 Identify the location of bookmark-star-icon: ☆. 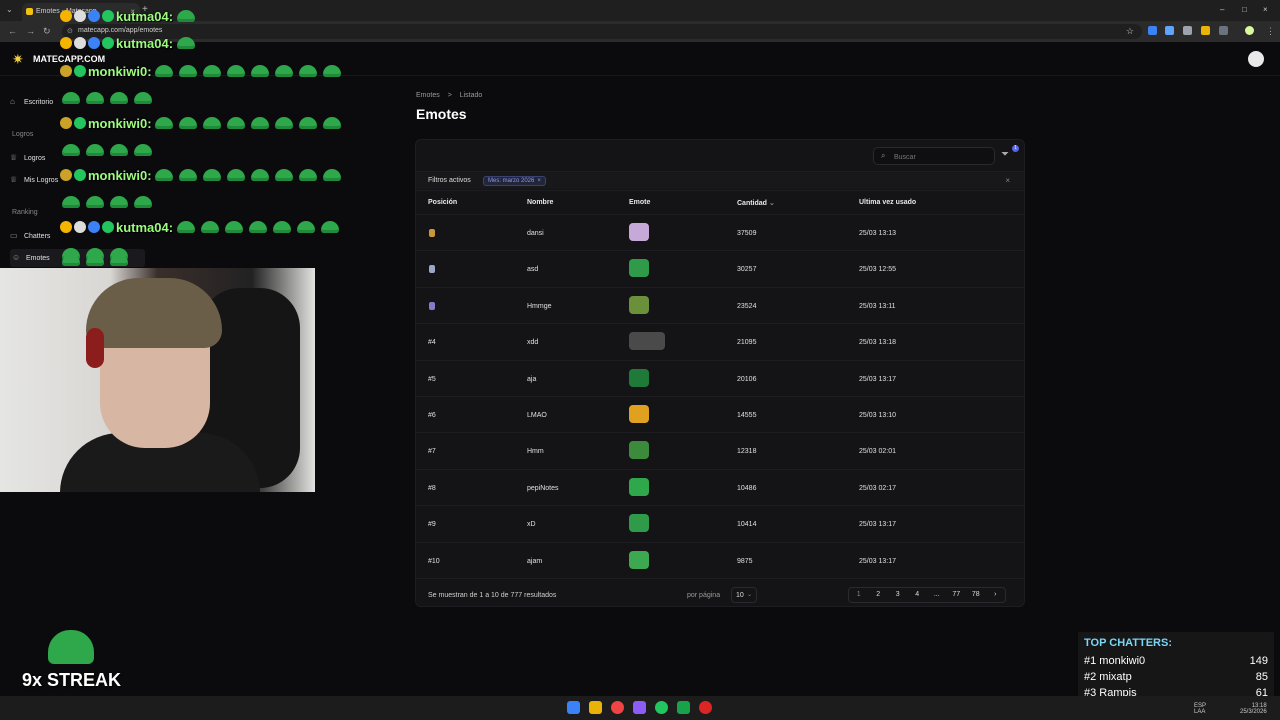
(1130, 31).